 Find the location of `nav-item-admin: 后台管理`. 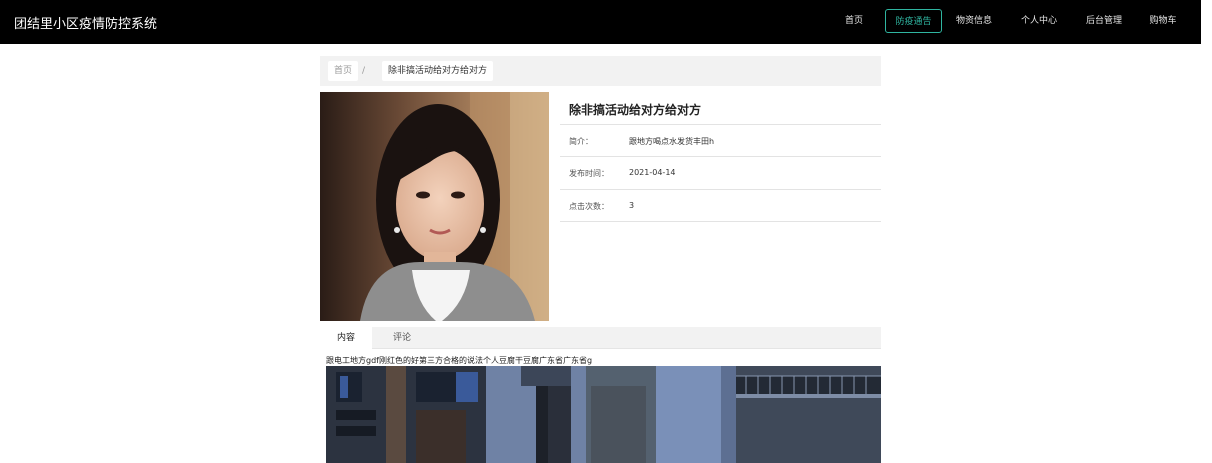

nav-item-admin: 后台管理 is located at coordinates (1104, 21).